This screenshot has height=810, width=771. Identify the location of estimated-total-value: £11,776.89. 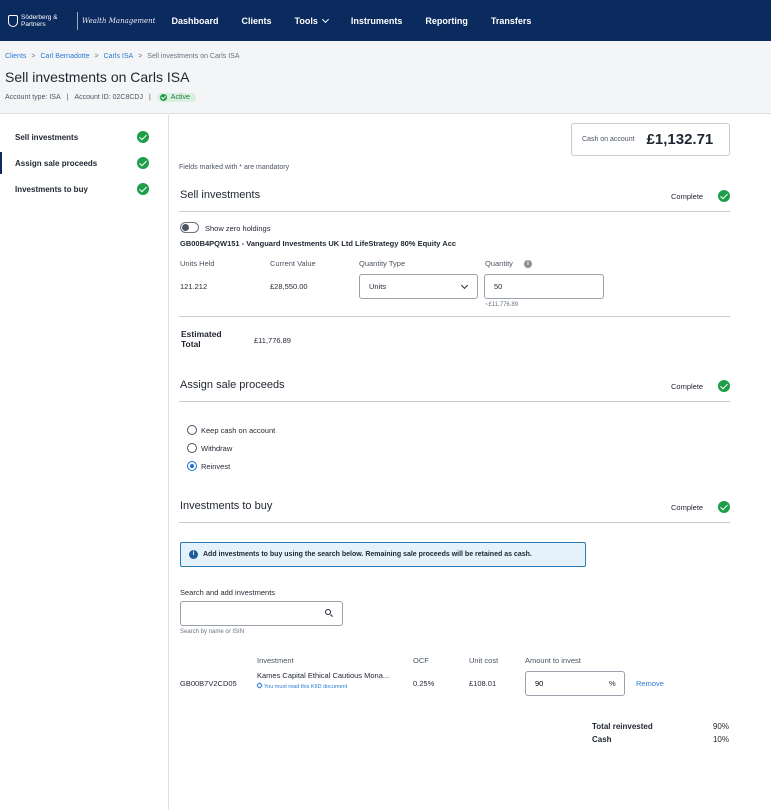
(272, 340).